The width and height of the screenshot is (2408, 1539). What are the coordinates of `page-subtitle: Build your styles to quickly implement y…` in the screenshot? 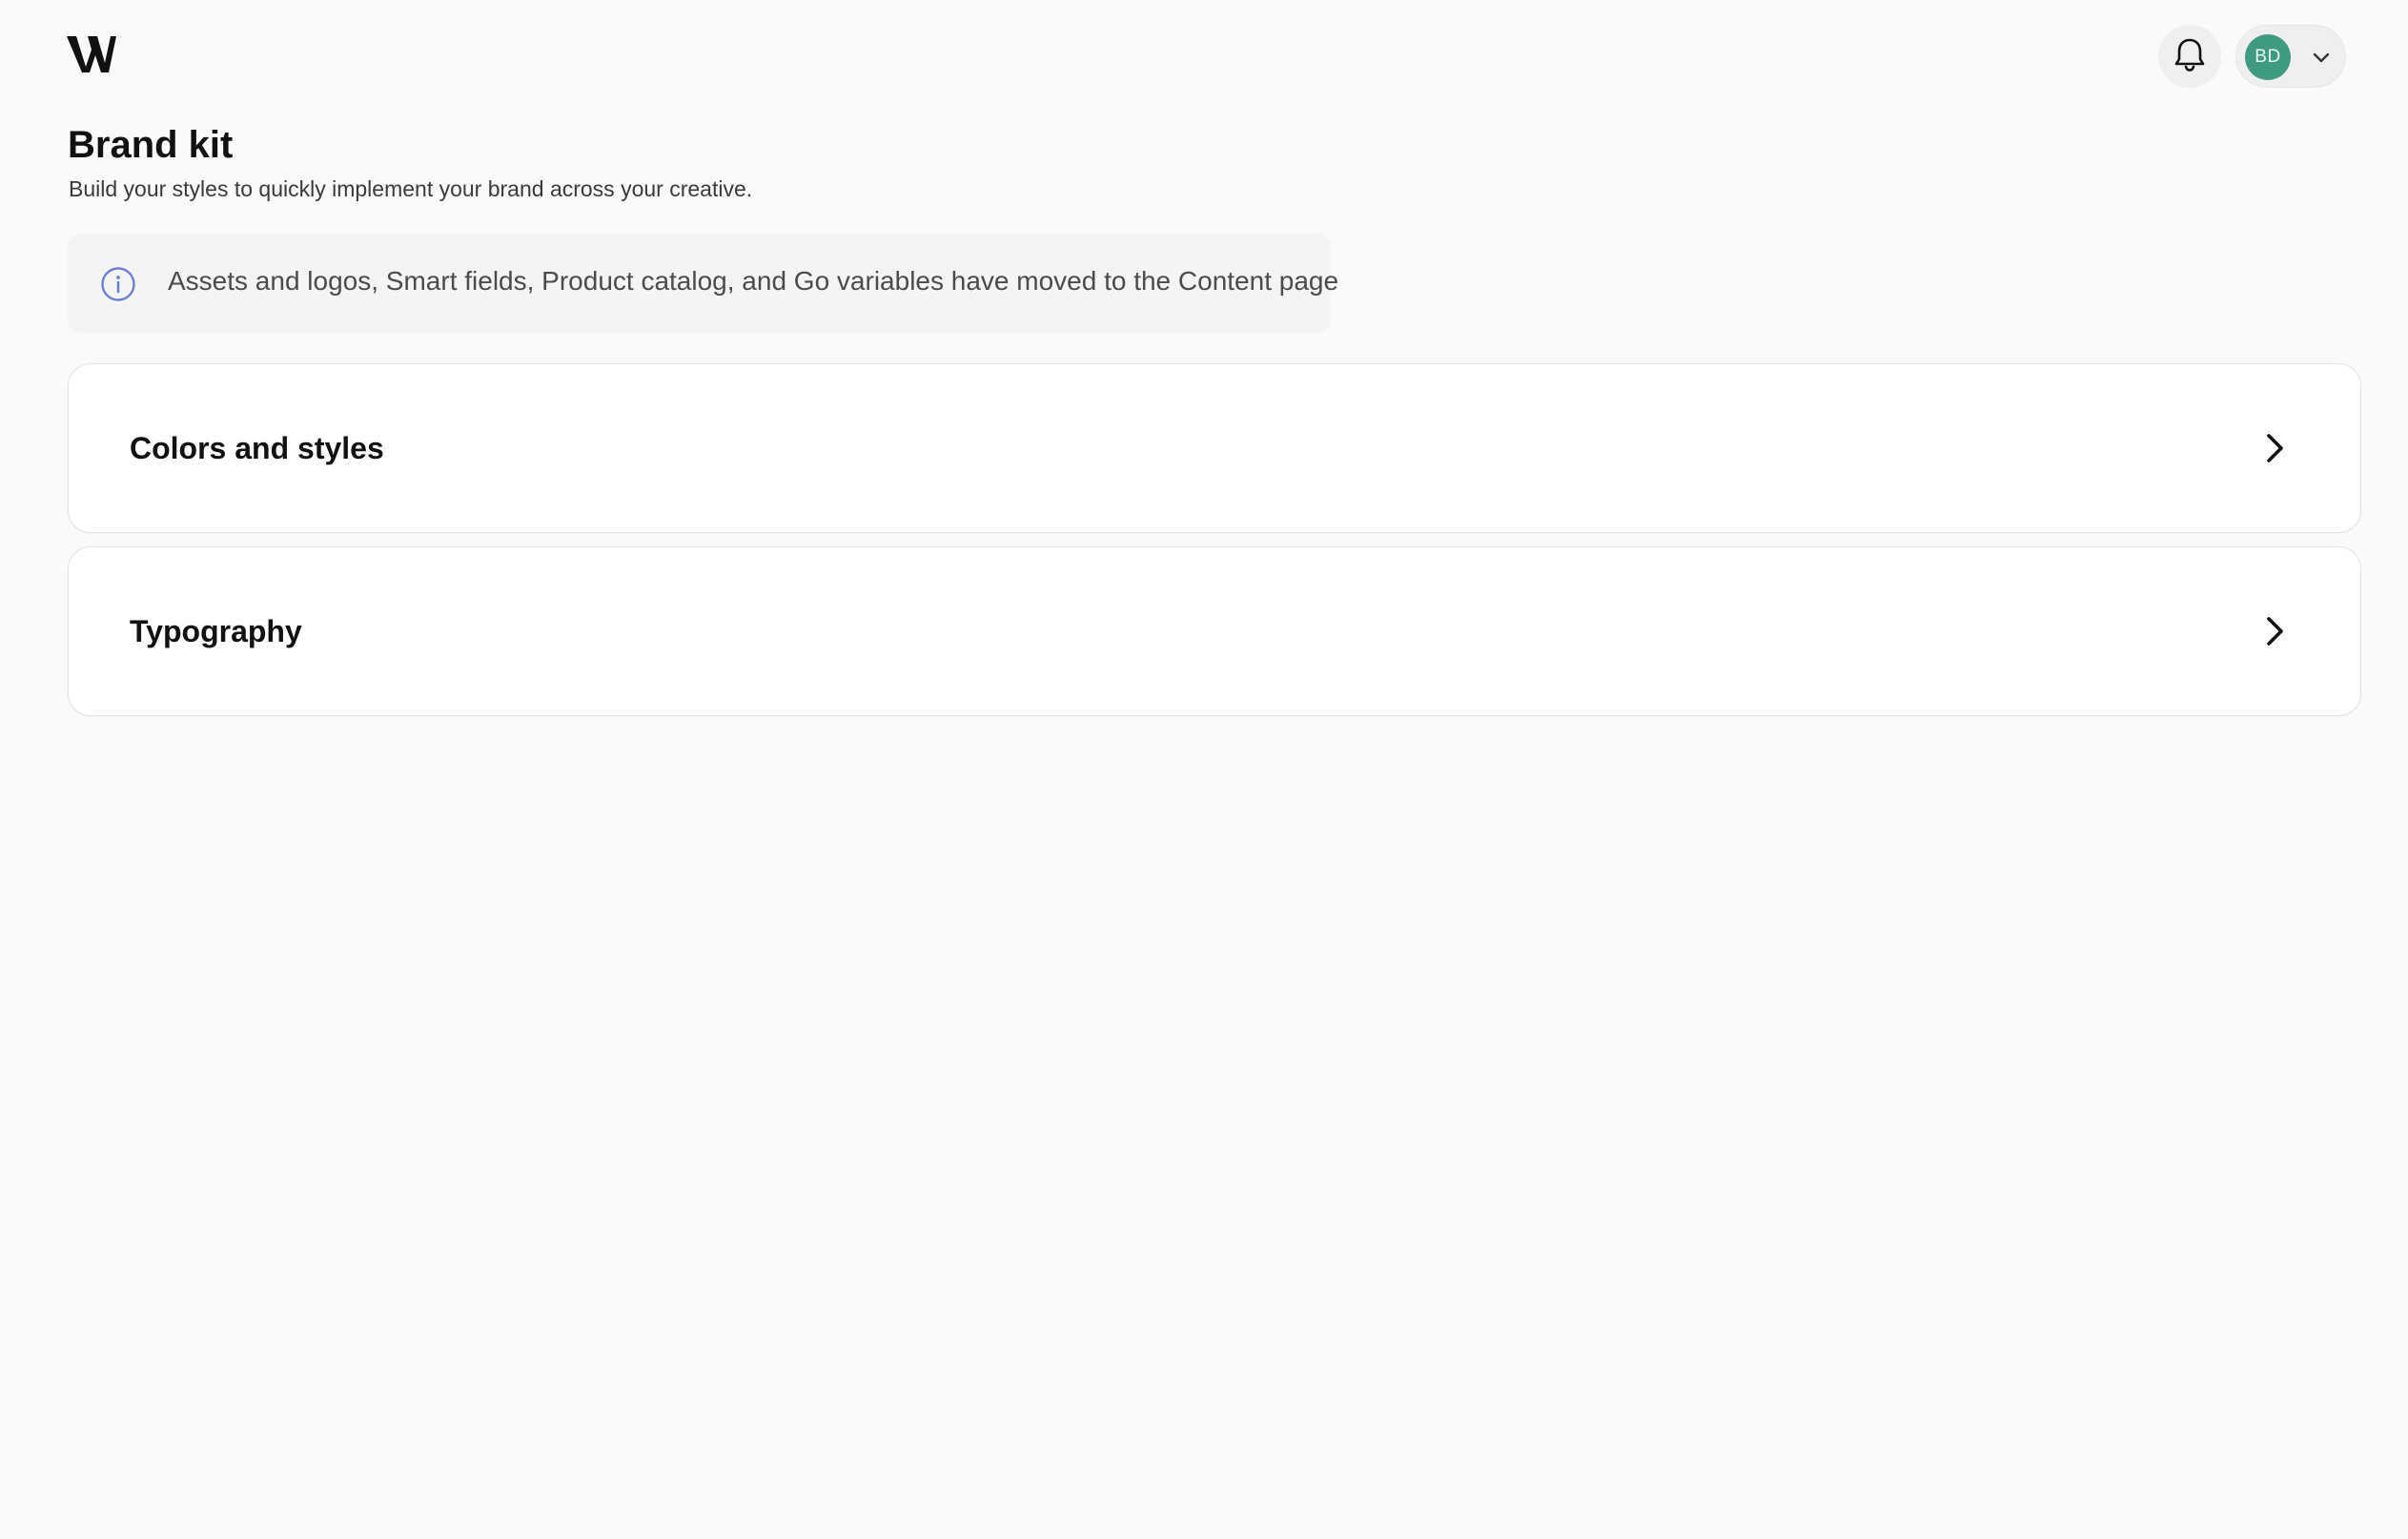 It's located at (411, 189).